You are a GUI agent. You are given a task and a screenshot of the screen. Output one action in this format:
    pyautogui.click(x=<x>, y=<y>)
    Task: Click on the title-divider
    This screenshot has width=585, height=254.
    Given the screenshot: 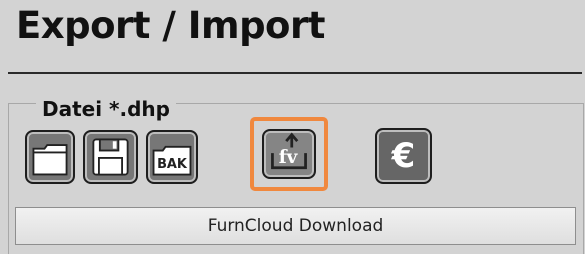 What is the action you would take?
    pyautogui.click(x=295, y=73)
    